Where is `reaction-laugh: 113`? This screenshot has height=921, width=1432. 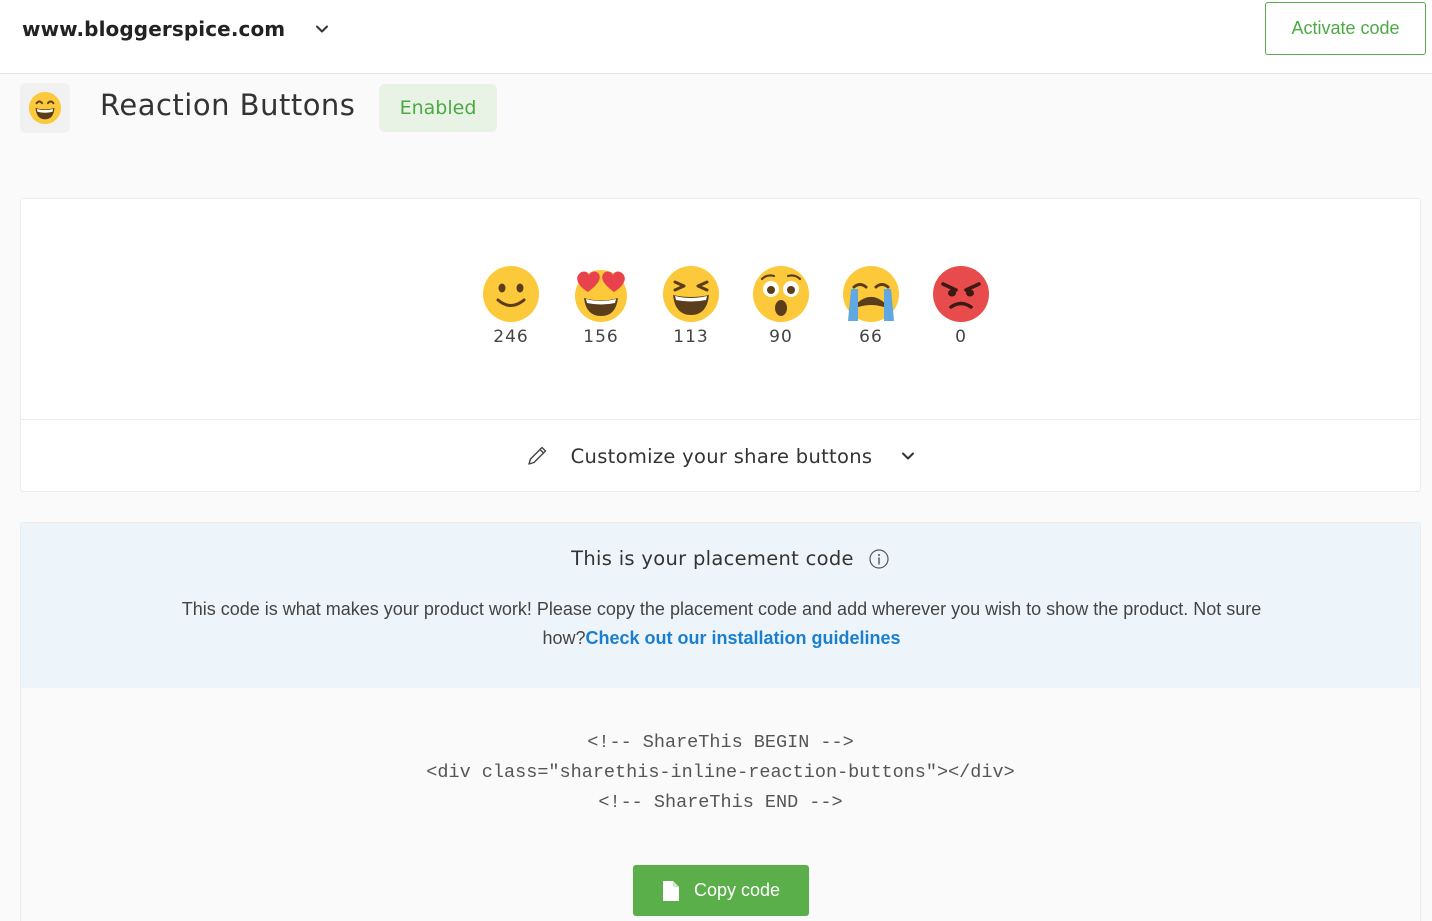
reaction-laugh: 113 is located at coordinates (691, 306).